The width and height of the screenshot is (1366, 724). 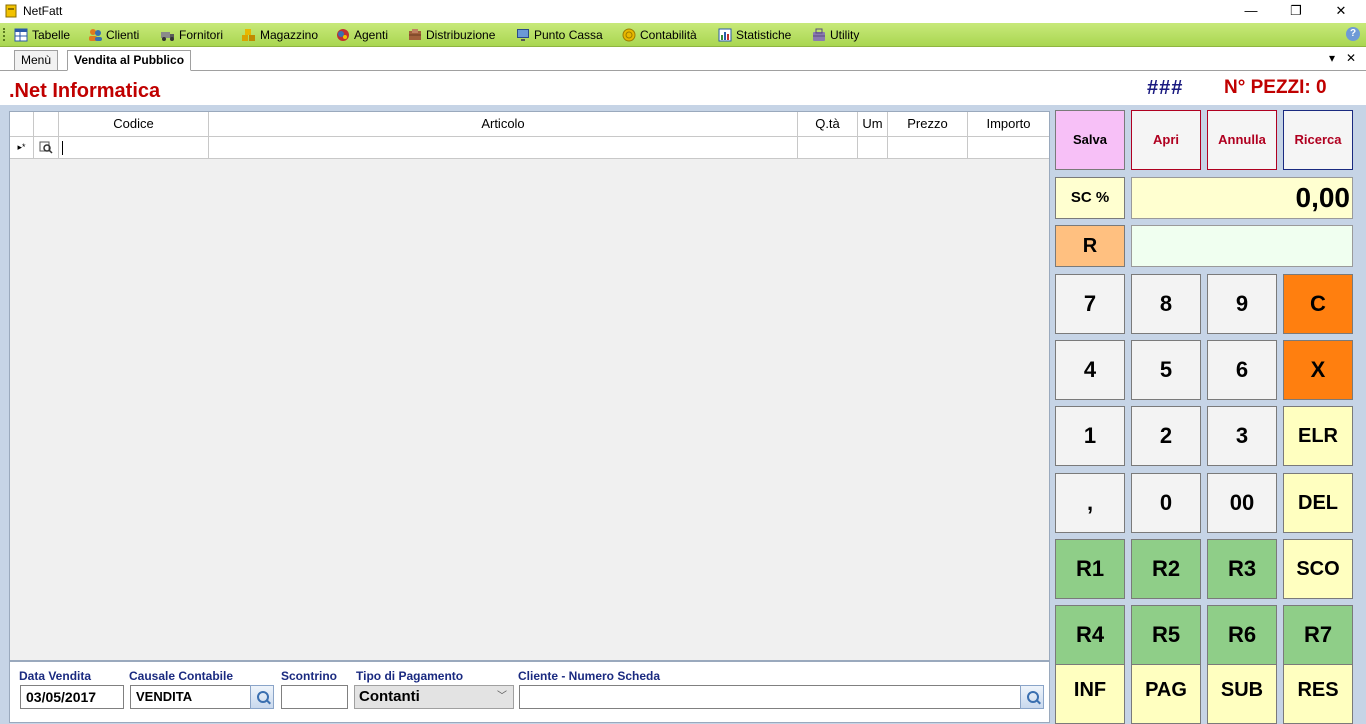 What do you see at coordinates (1090, 569) in the screenshot?
I see `r1-button: R1` at bounding box center [1090, 569].